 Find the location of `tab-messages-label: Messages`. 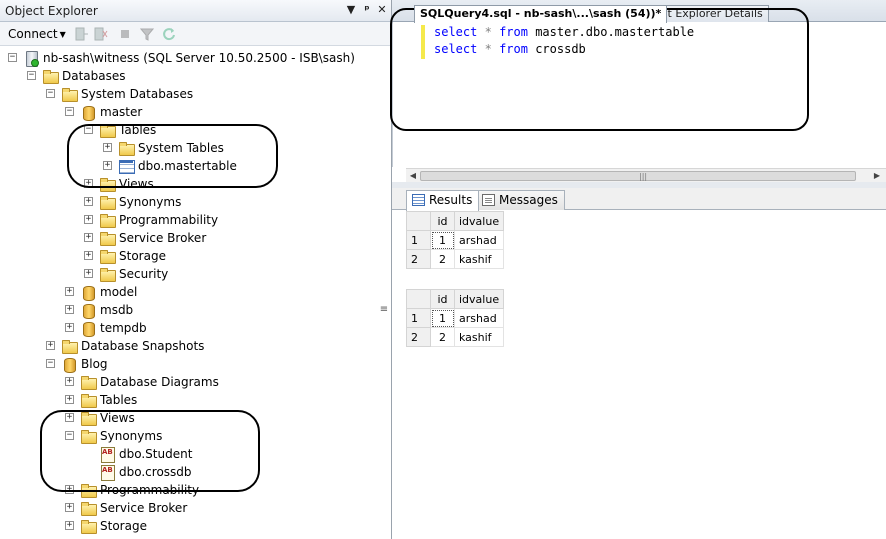

tab-messages-label: Messages is located at coordinates (528, 200).